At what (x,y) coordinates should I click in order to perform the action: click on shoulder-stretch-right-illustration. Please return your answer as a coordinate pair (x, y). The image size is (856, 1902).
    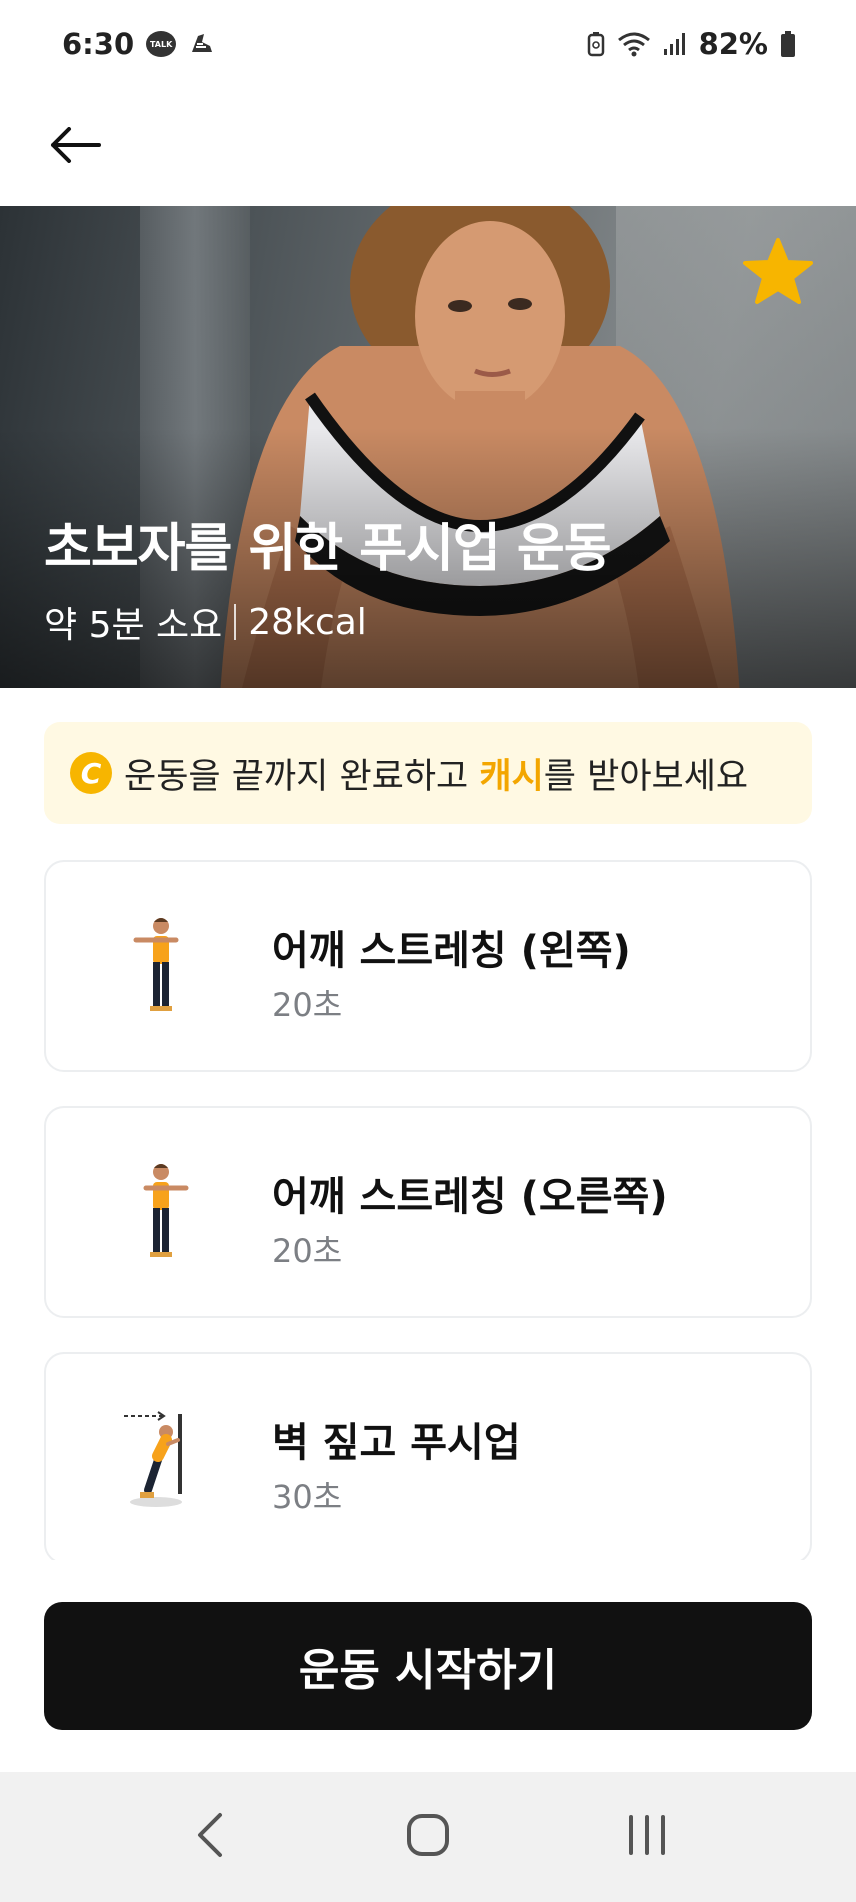
    Looking at the image, I should click on (166, 1210).